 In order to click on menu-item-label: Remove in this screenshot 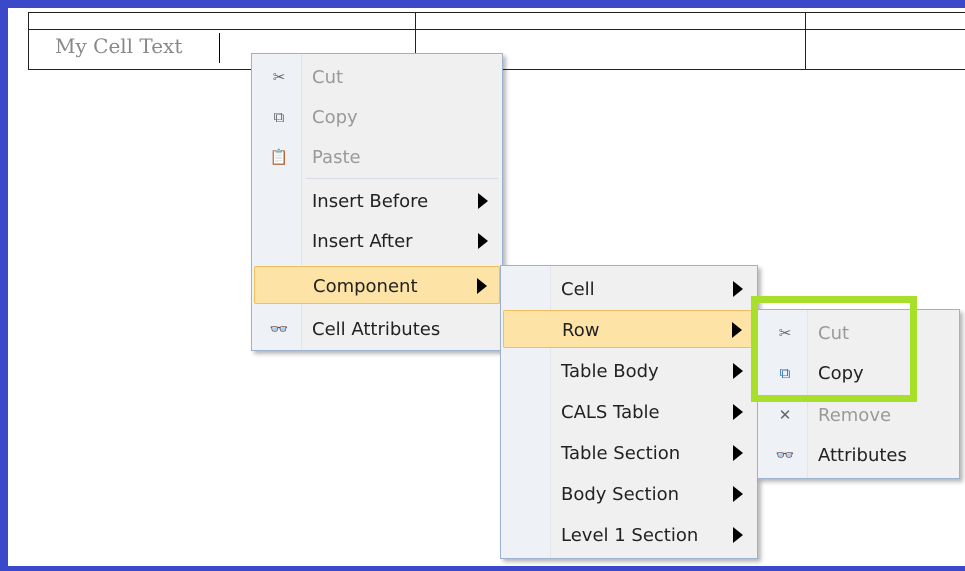, I will do `click(855, 415)`.